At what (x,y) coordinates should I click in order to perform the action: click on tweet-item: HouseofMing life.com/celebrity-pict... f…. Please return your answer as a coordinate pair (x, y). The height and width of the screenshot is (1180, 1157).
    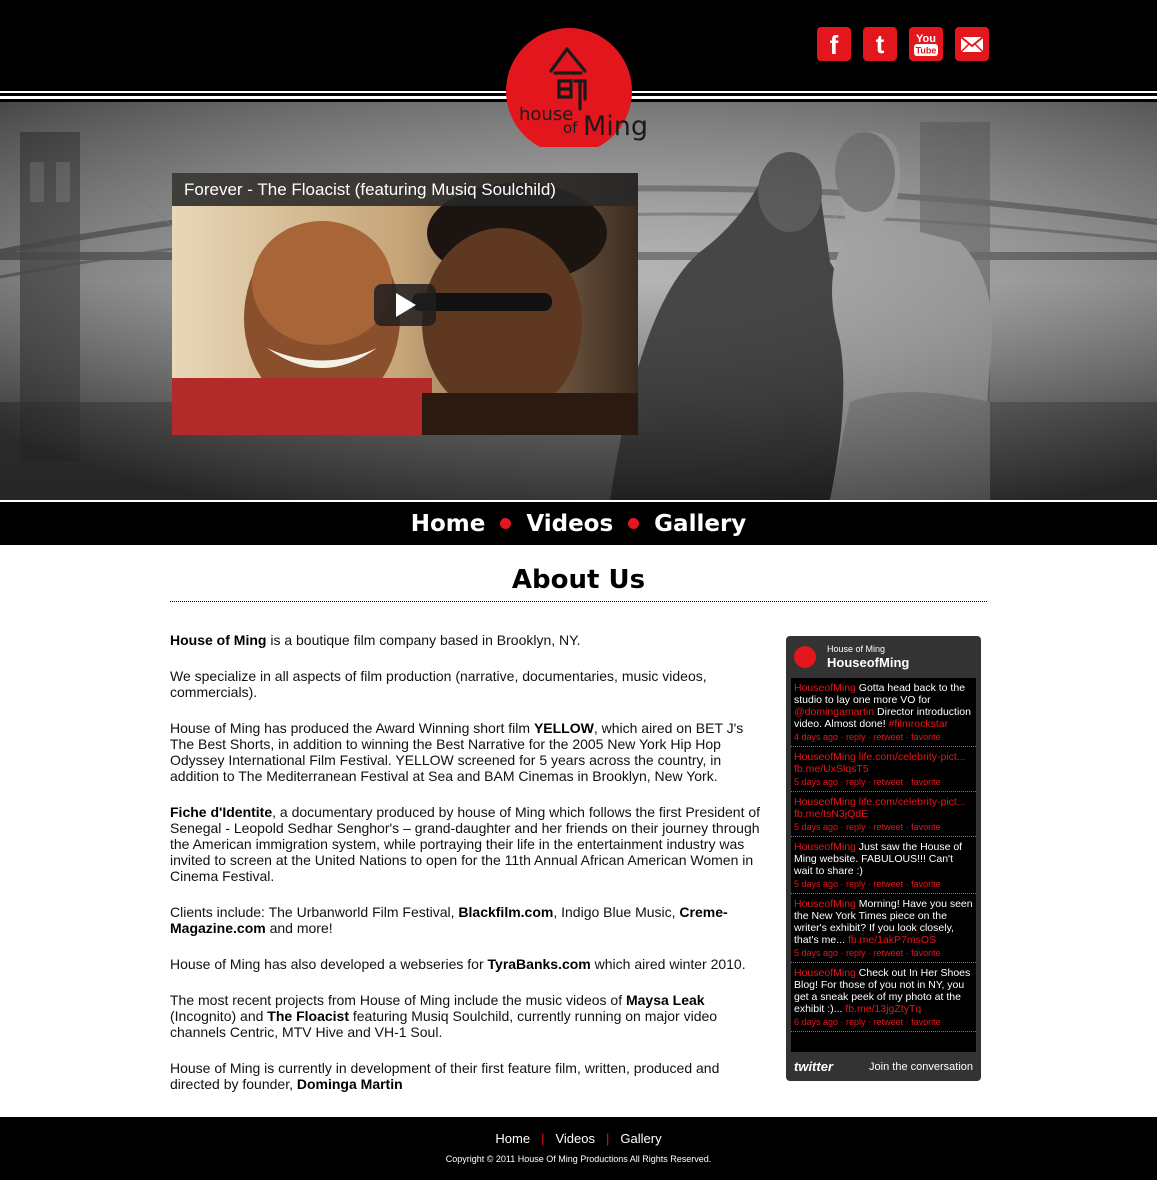
    Looking at the image, I should click on (883, 769).